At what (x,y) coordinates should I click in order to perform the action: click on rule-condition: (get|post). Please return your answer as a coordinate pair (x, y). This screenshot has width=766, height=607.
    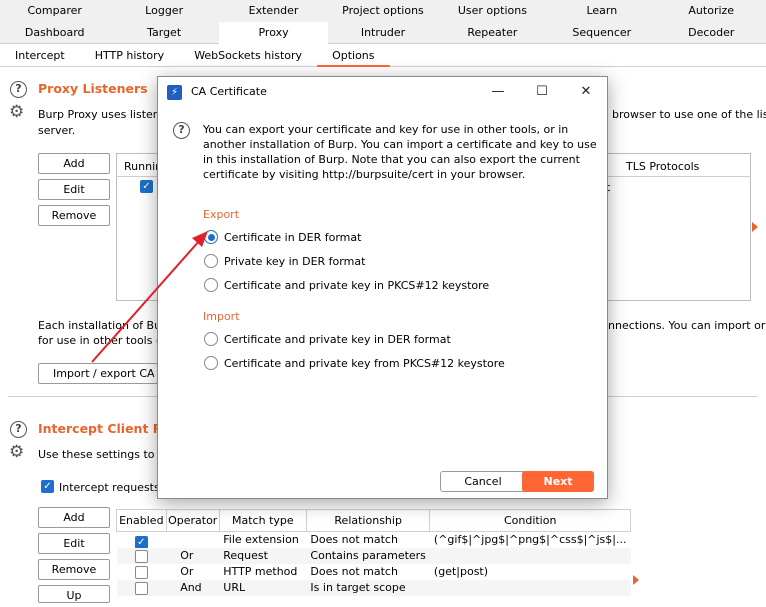
    Looking at the image, I should click on (461, 571).